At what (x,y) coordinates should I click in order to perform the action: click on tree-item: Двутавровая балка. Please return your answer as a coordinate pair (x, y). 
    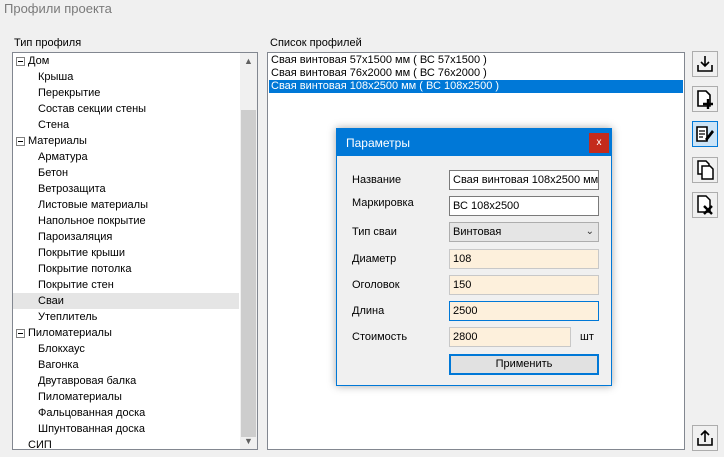
    Looking at the image, I should click on (126, 381).